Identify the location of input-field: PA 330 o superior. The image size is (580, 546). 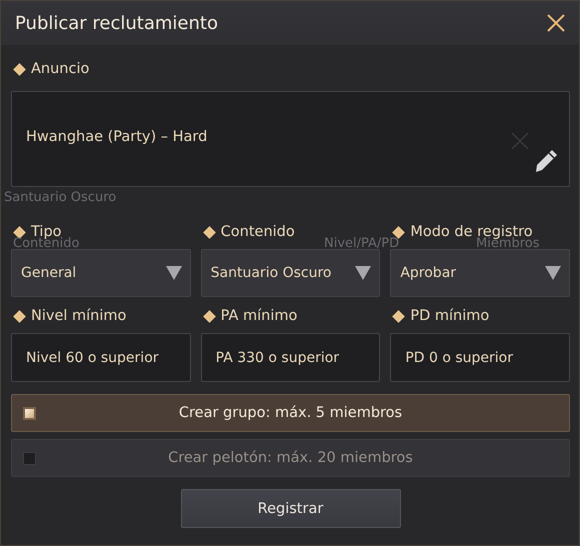
(290, 357).